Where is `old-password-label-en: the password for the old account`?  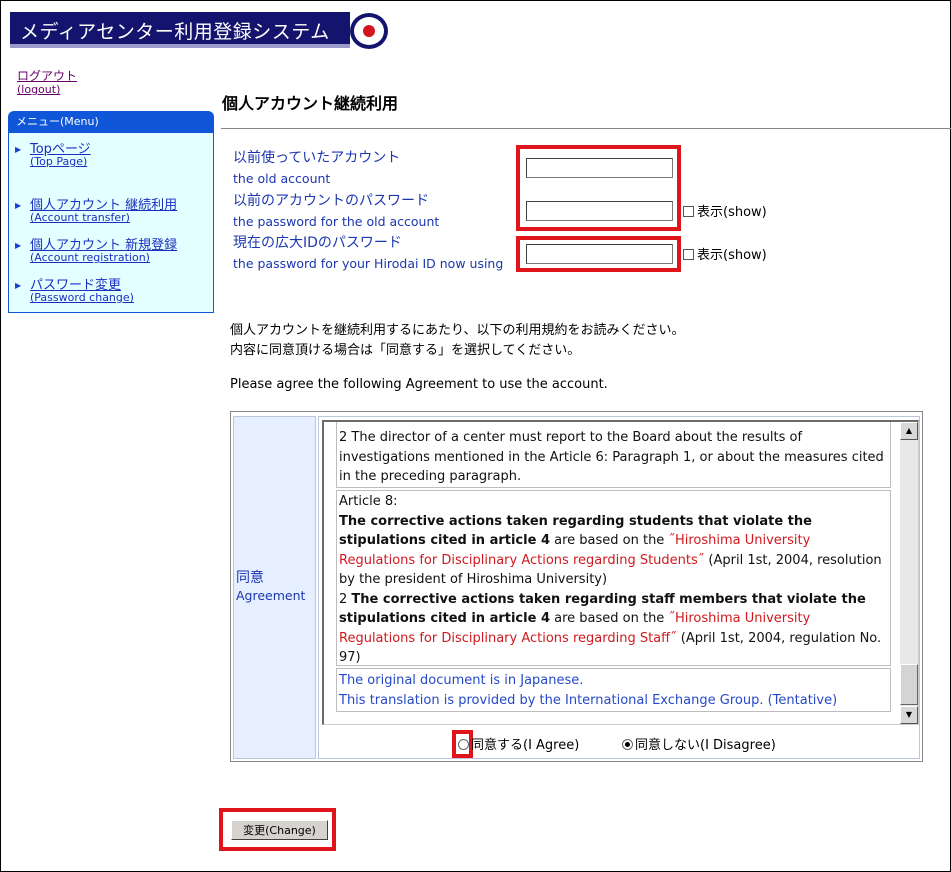
old-password-label-en: the password for the old account is located at coordinates (336, 221).